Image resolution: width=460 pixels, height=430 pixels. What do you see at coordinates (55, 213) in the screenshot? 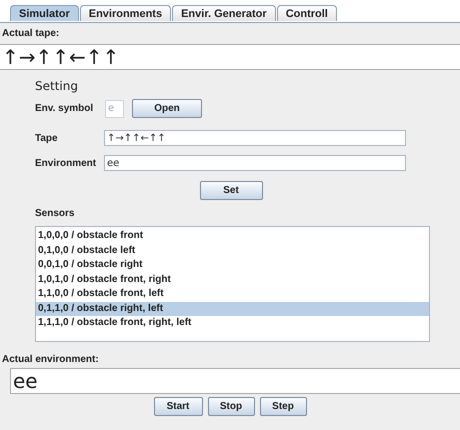
I see `sensors-label: Sensors` at bounding box center [55, 213].